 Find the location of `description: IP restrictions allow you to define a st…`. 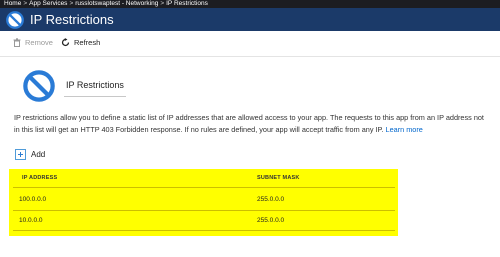

description: IP restrictions allow you to define a st… is located at coordinates (251, 123).